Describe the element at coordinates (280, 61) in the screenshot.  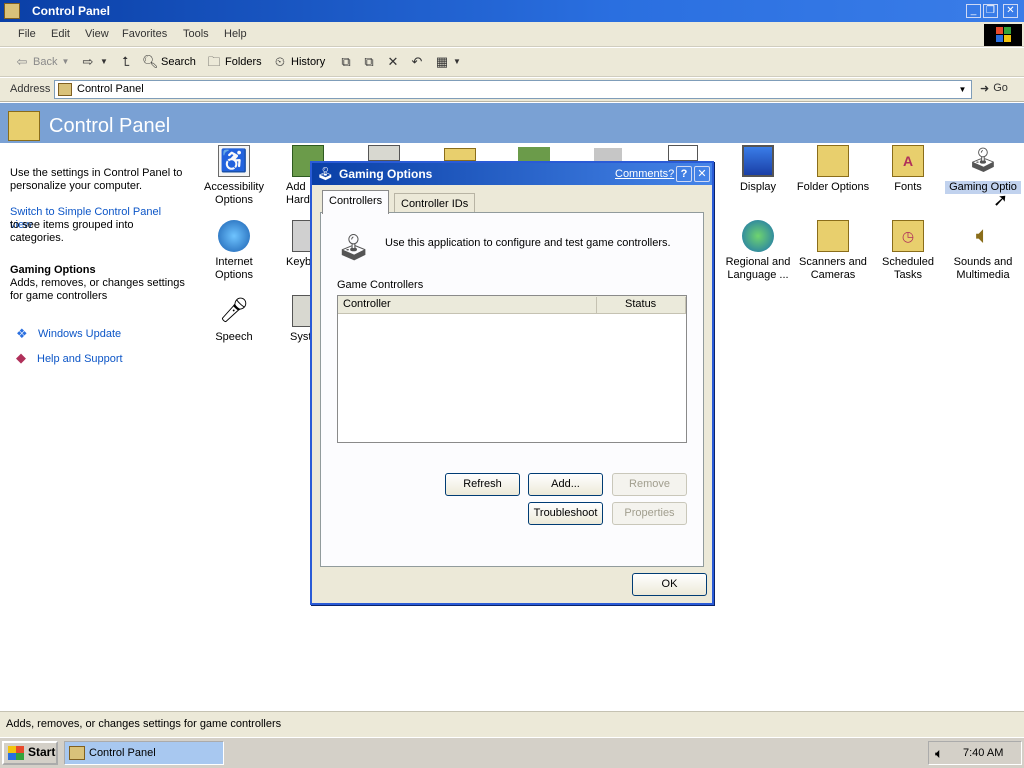
I see `history-icon: ⏲` at that location.